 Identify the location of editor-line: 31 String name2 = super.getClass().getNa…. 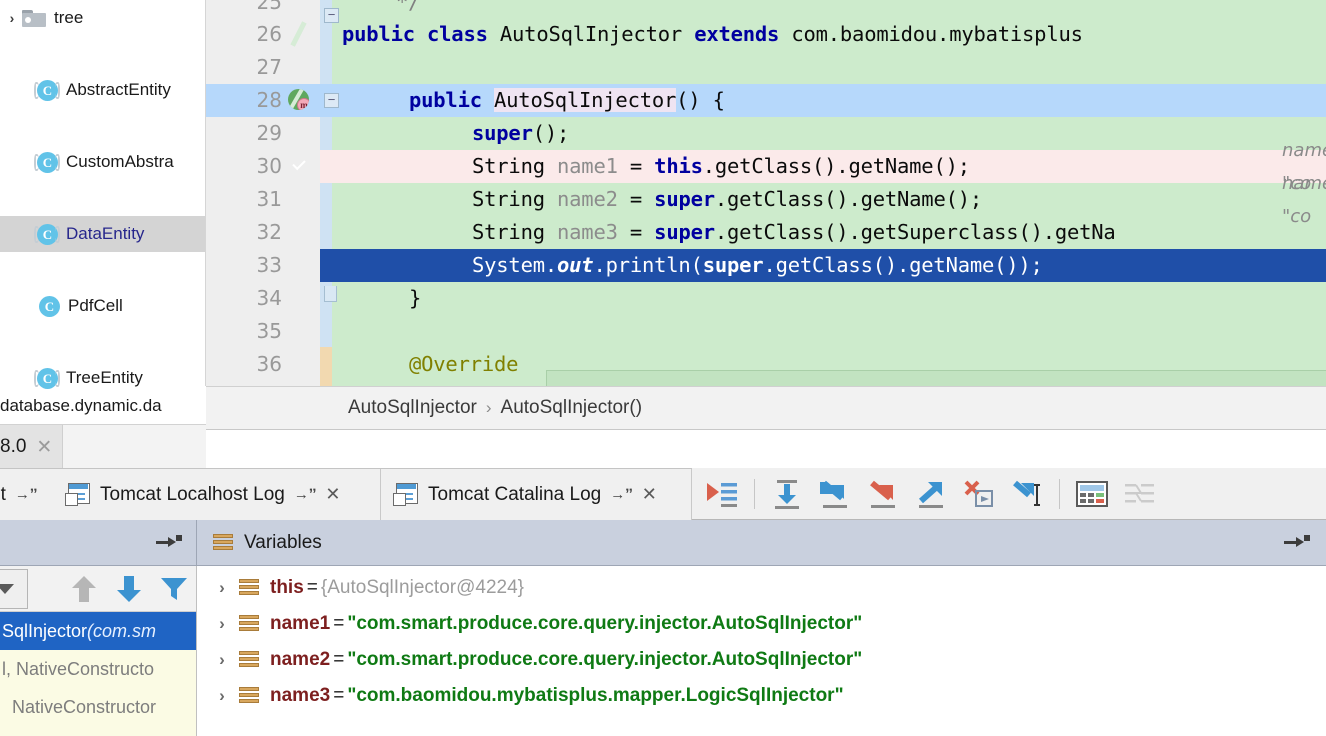
(766, 200).